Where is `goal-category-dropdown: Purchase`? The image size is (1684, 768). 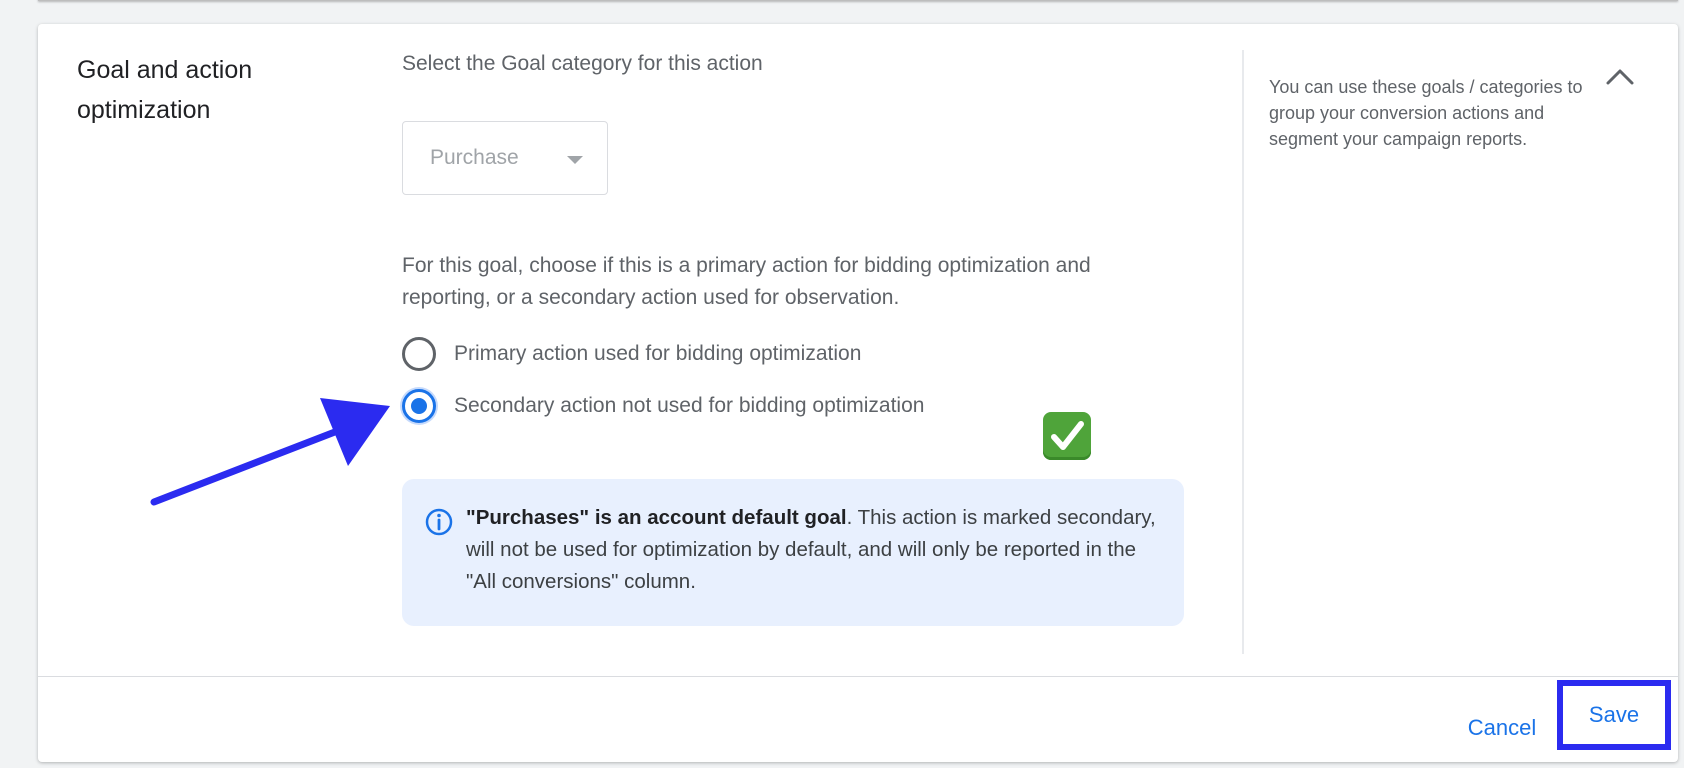 goal-category-dropdown: Purchase is located at coordinates (505, 158).